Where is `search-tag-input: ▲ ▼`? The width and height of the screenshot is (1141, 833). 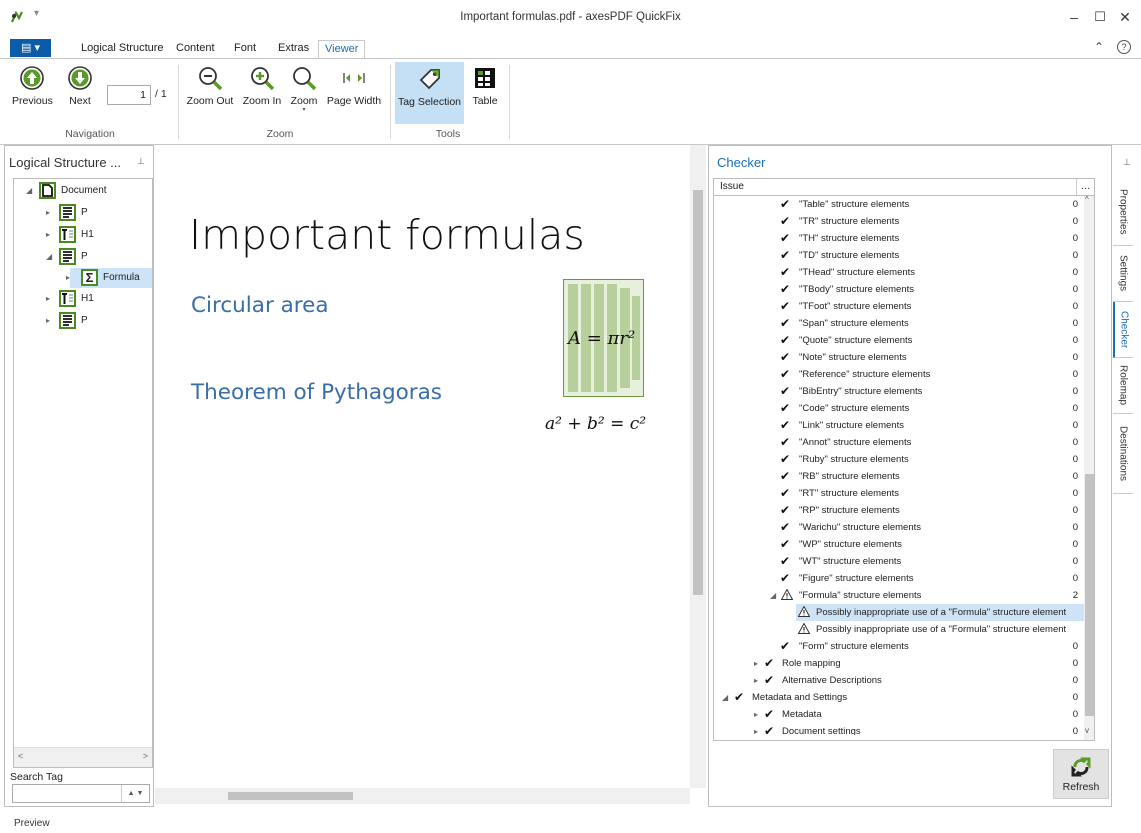 search-tag-input: ▲ ▼ is located at coordinates (81, 793).